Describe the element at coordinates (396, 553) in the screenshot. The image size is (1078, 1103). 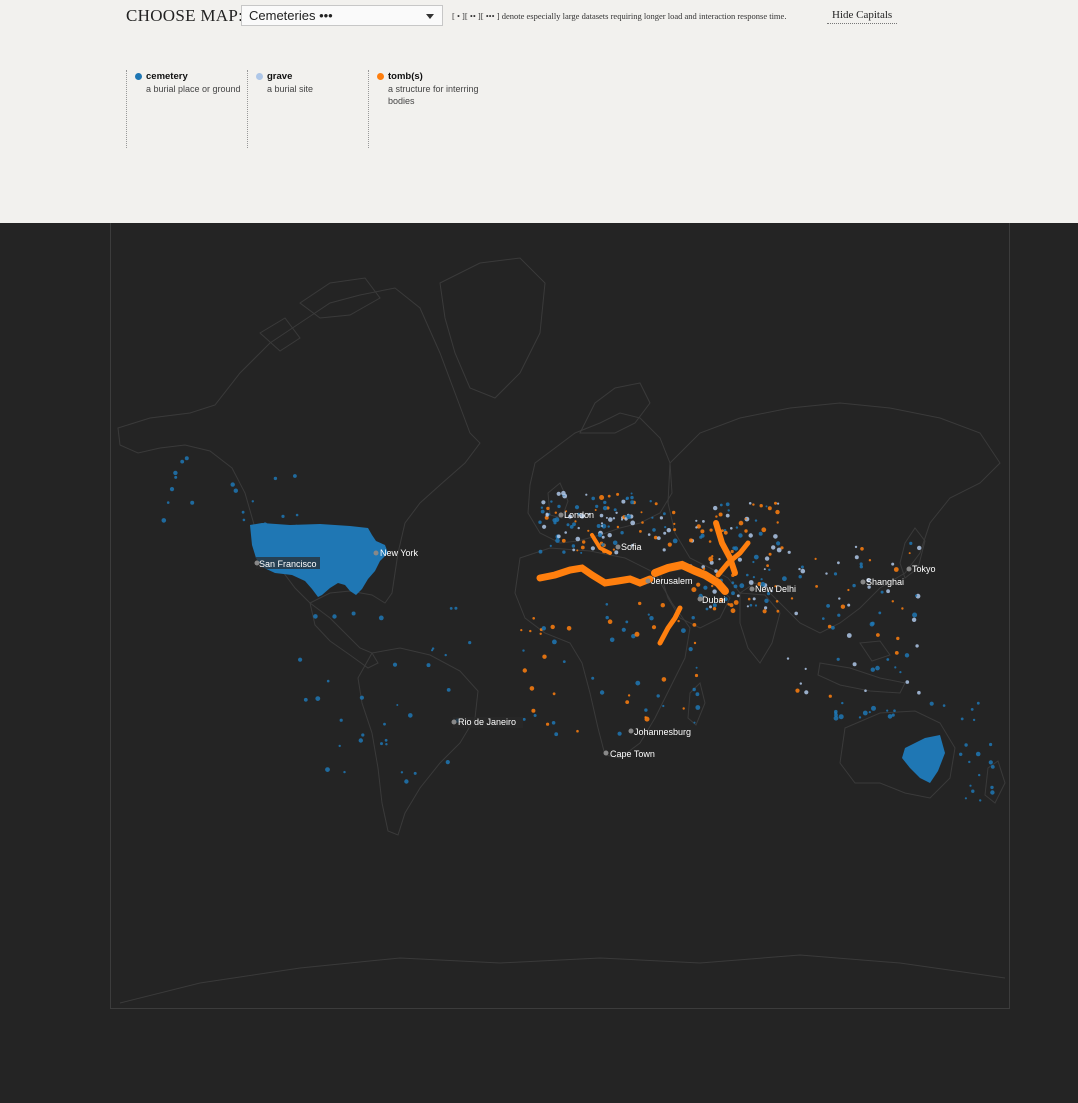
I see `city-new-york: New York` at that location.